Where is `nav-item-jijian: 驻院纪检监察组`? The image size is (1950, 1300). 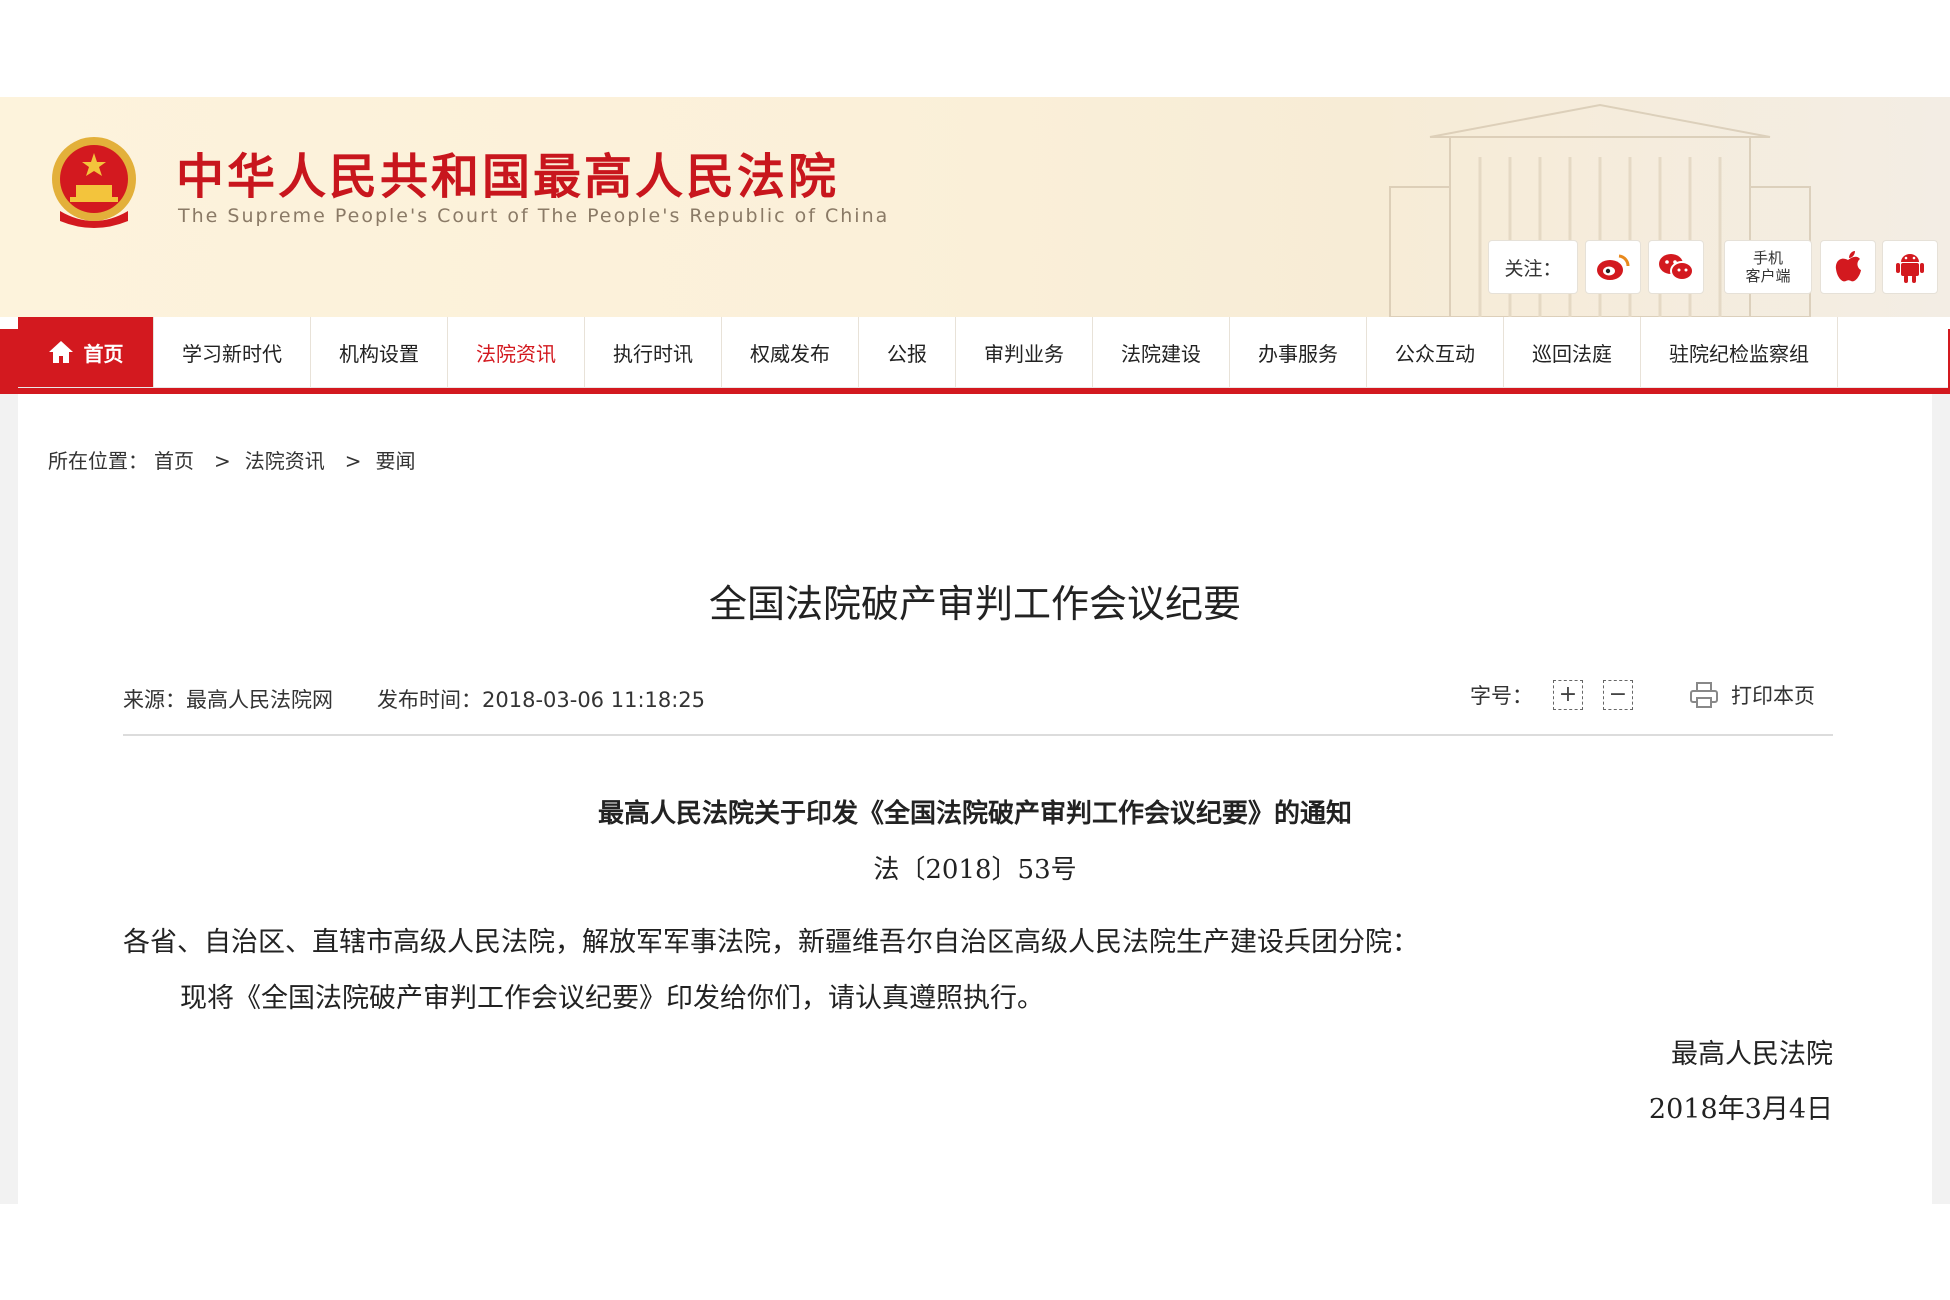 nav-item-jijian: 驻院纪检监察组 is located at coordinates (1739, 352).